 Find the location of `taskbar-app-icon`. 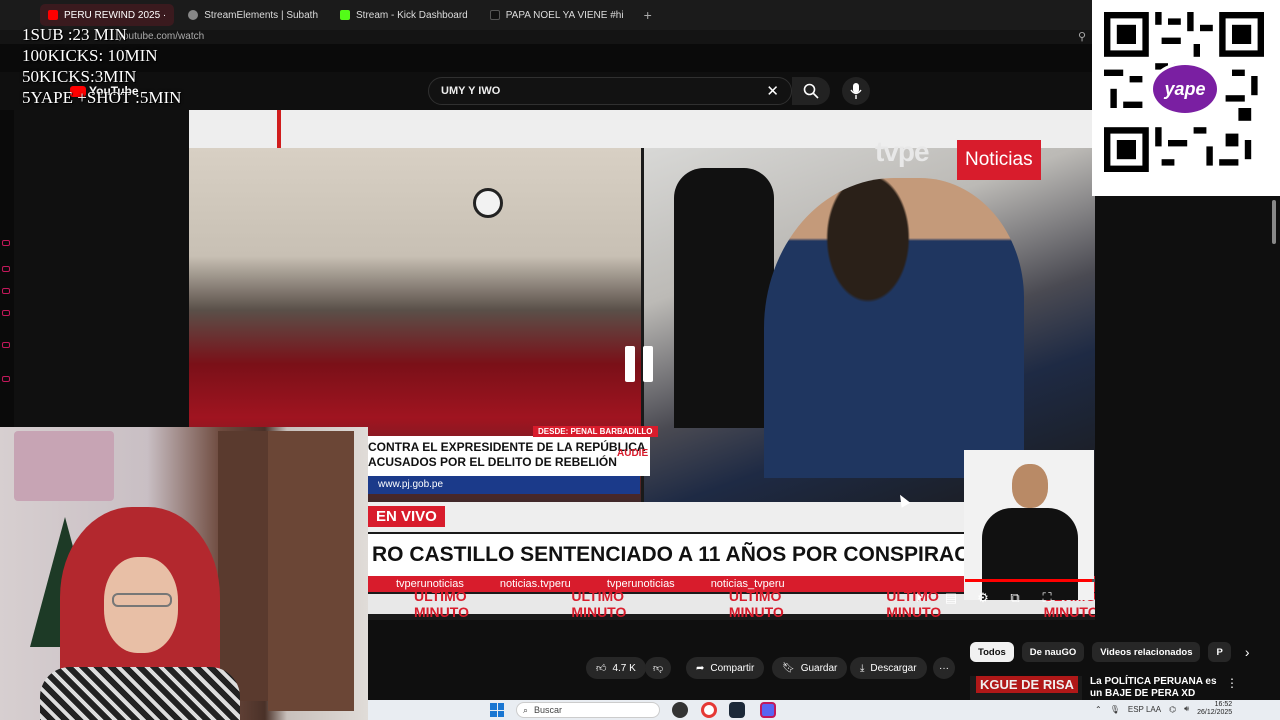

taskbar-app-icon is located at coordinates (680, 710).